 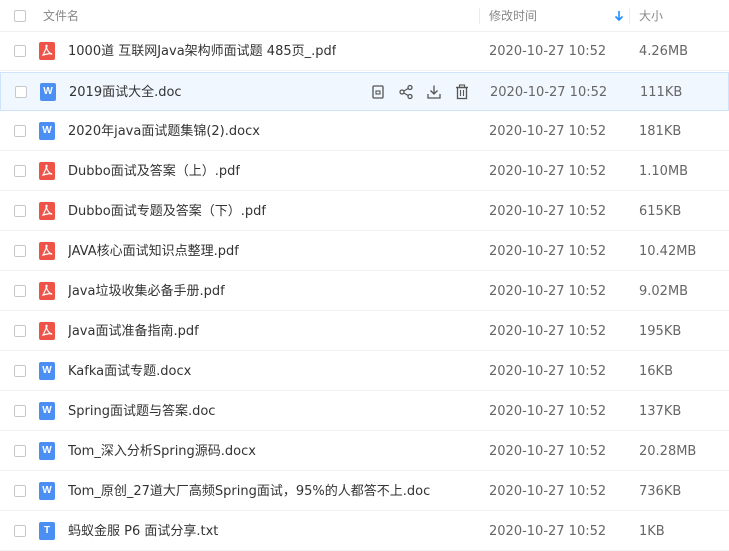 I want to click on file-name-link: 蚂蚁金服 P6 面试分享.txt, so click(x=143, y=531).